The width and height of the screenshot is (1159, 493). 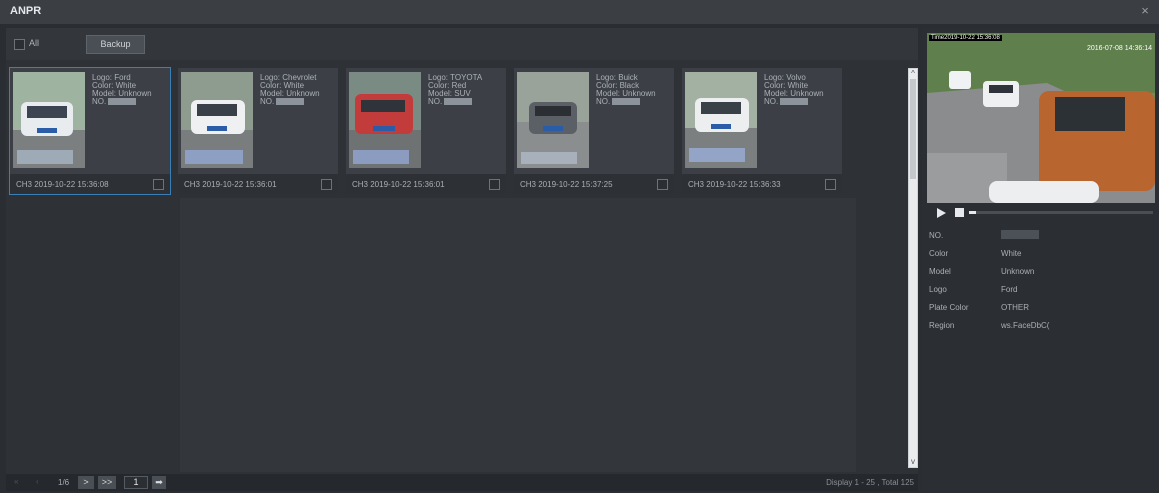 What do you see at coordinates (941, 213) in the screenshot?
I see `play-icon` at bounding box center [941, 213].